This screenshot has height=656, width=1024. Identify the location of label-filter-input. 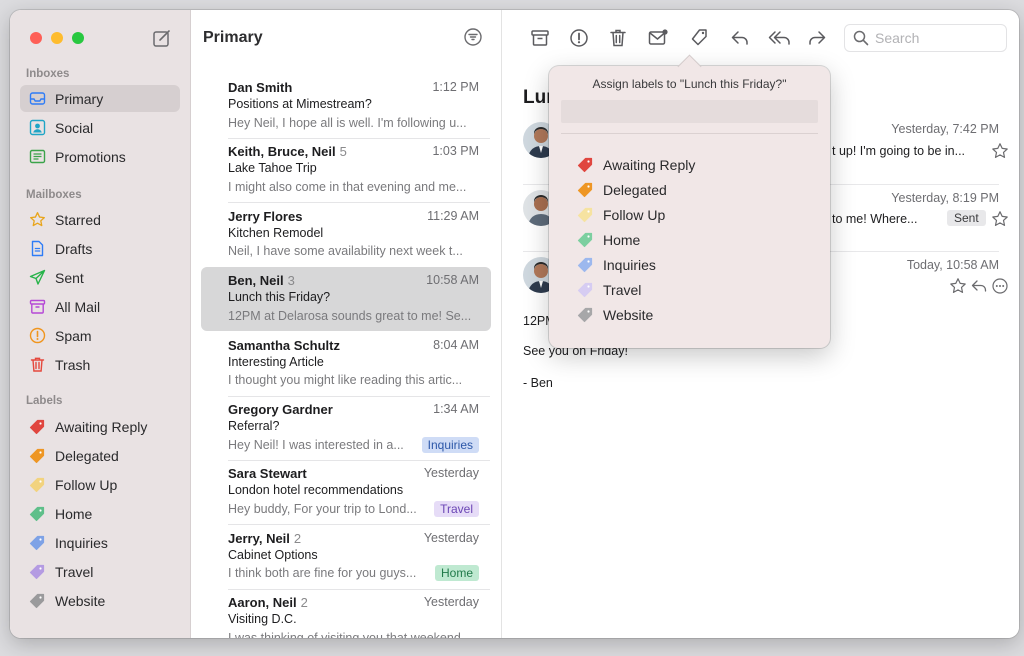
(689, 111).